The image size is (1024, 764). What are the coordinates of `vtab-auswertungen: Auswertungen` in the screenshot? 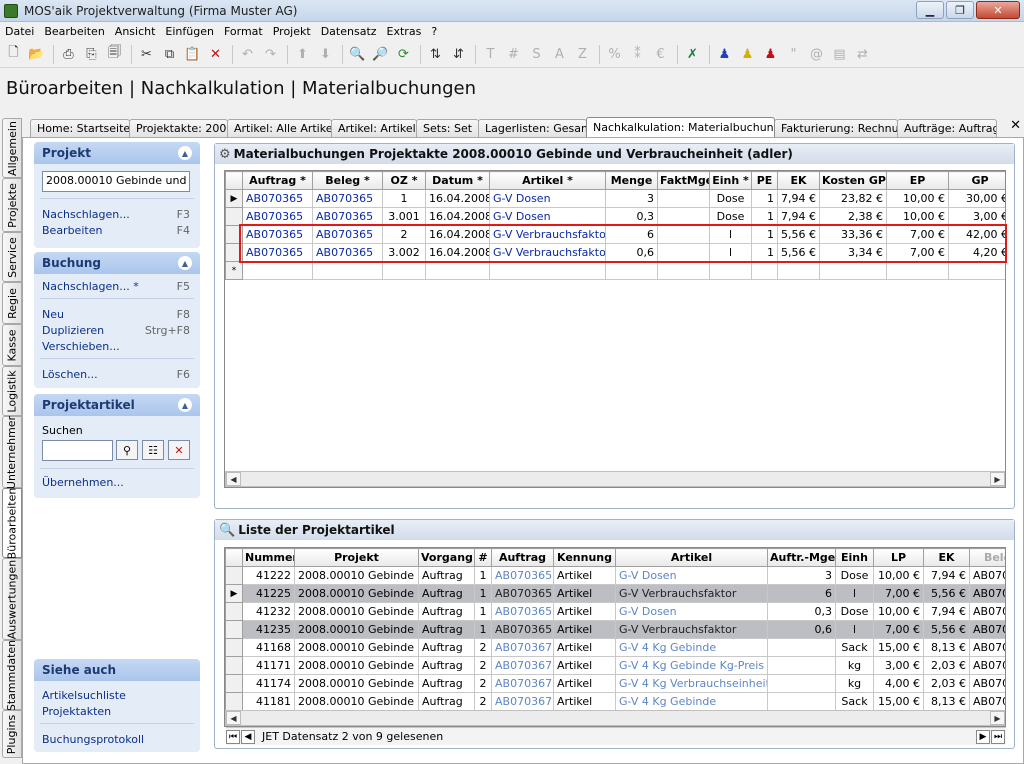 It's located at (12, 599).